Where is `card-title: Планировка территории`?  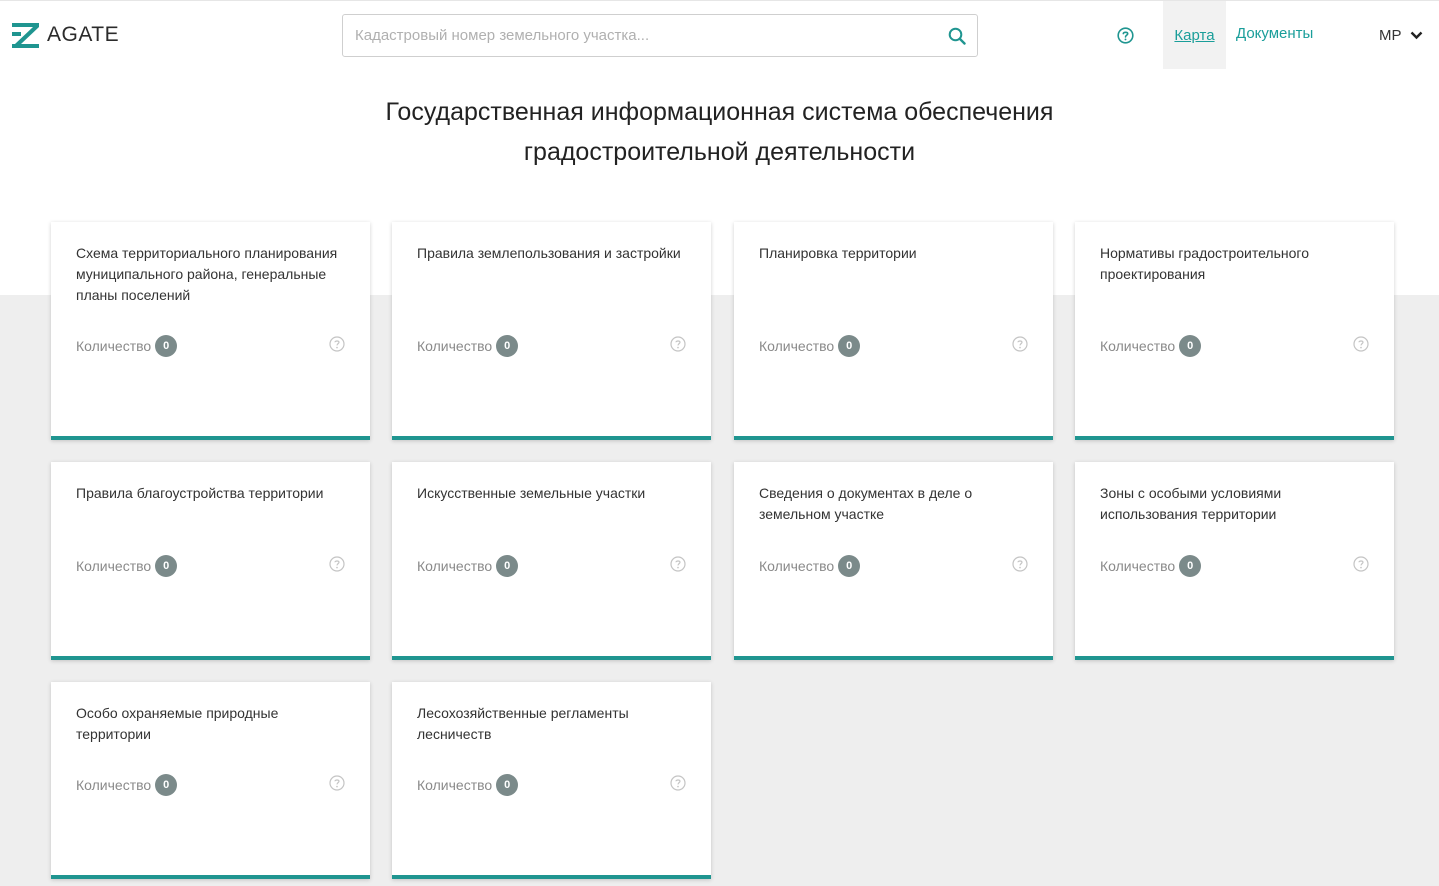
card-title: Планировка территории is located at coordinates (838, 253).